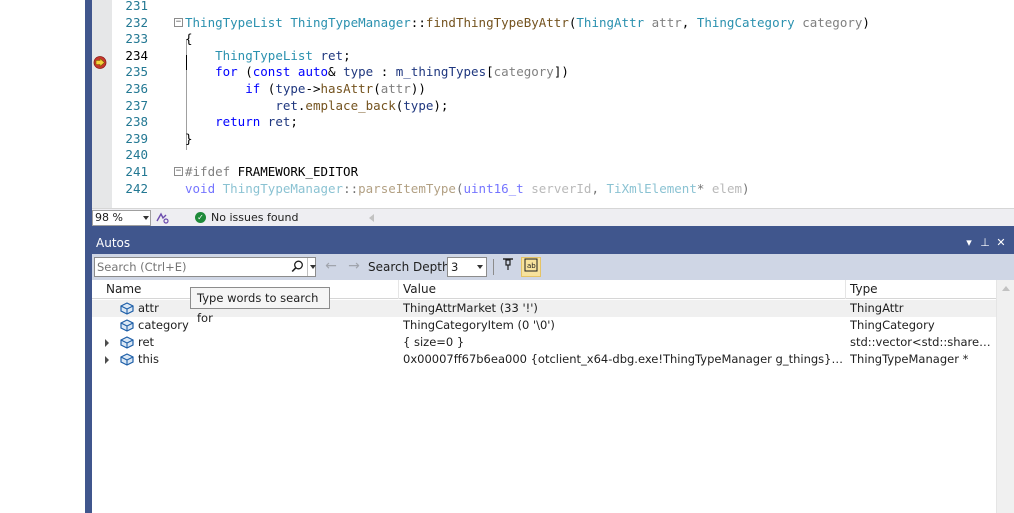  I want to click on line-number: 241, so click(136, 171).